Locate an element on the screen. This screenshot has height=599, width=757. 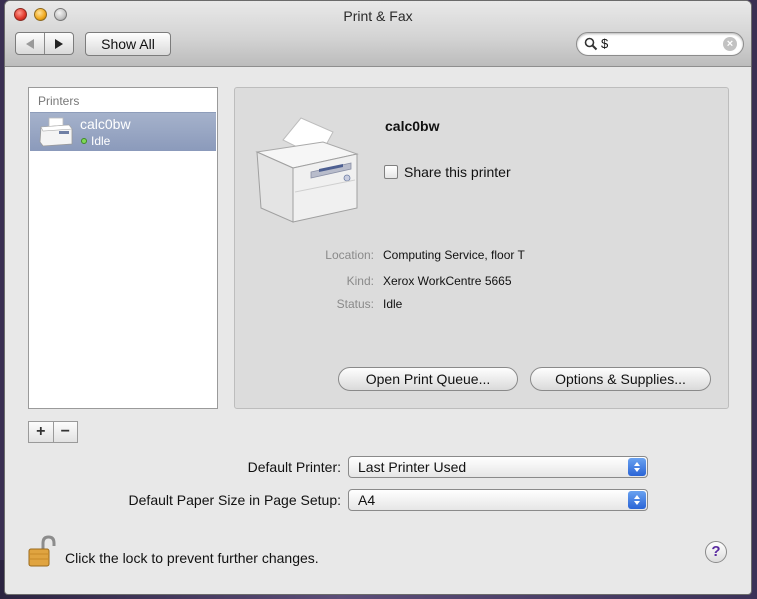
forward-arrow-icon is located at coordinates (59, 43).